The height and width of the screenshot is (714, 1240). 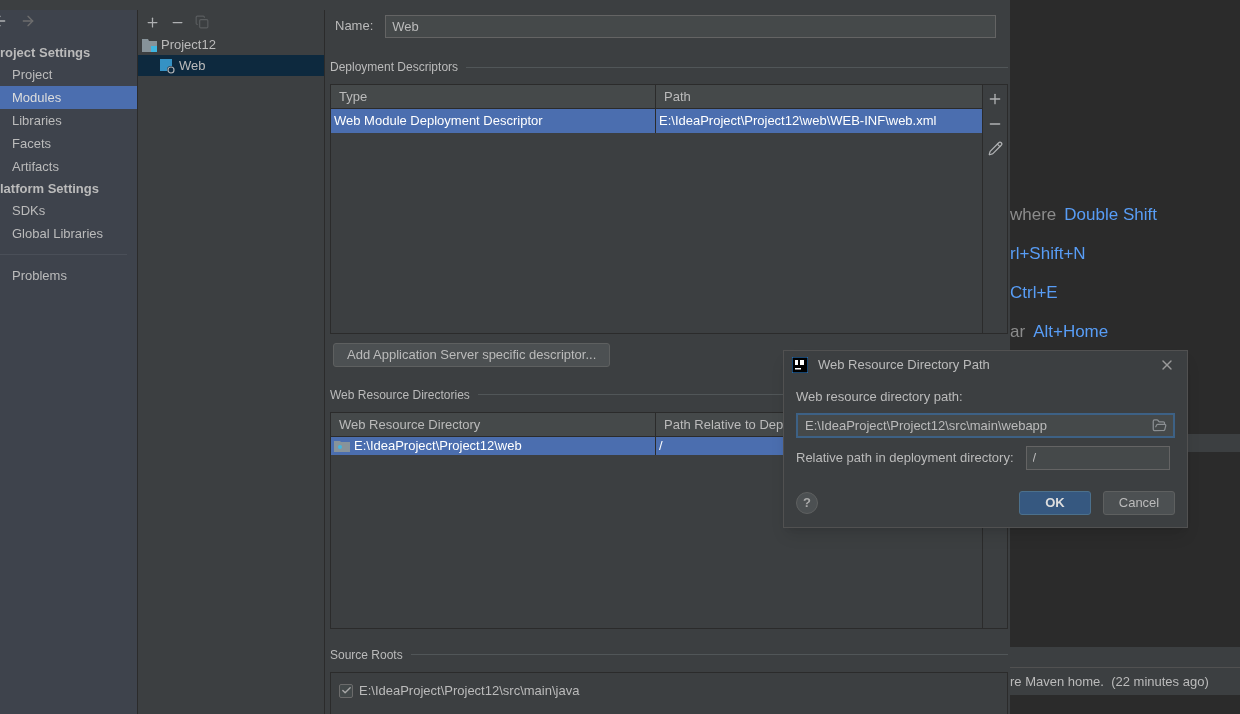 What do you see at coordinates (68, 97) in the screenshot?
I see `sidebar-item: Modules` at bounding box center [68, 97].